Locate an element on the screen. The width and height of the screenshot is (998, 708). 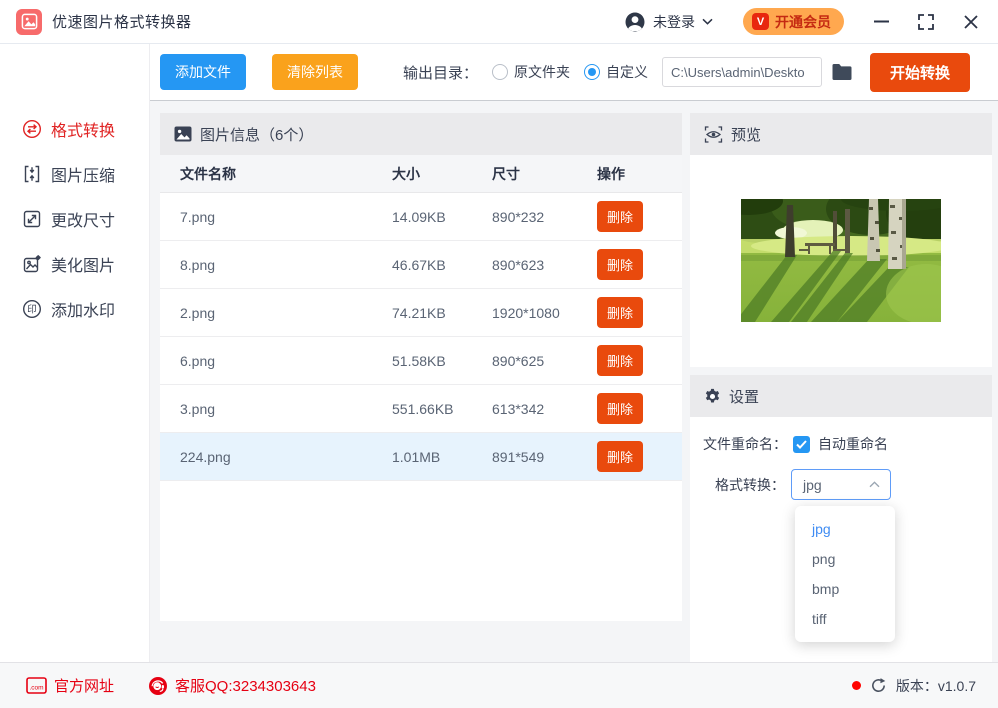
radio-custom-folder: 自定义 is located at coordinates (615, 72).